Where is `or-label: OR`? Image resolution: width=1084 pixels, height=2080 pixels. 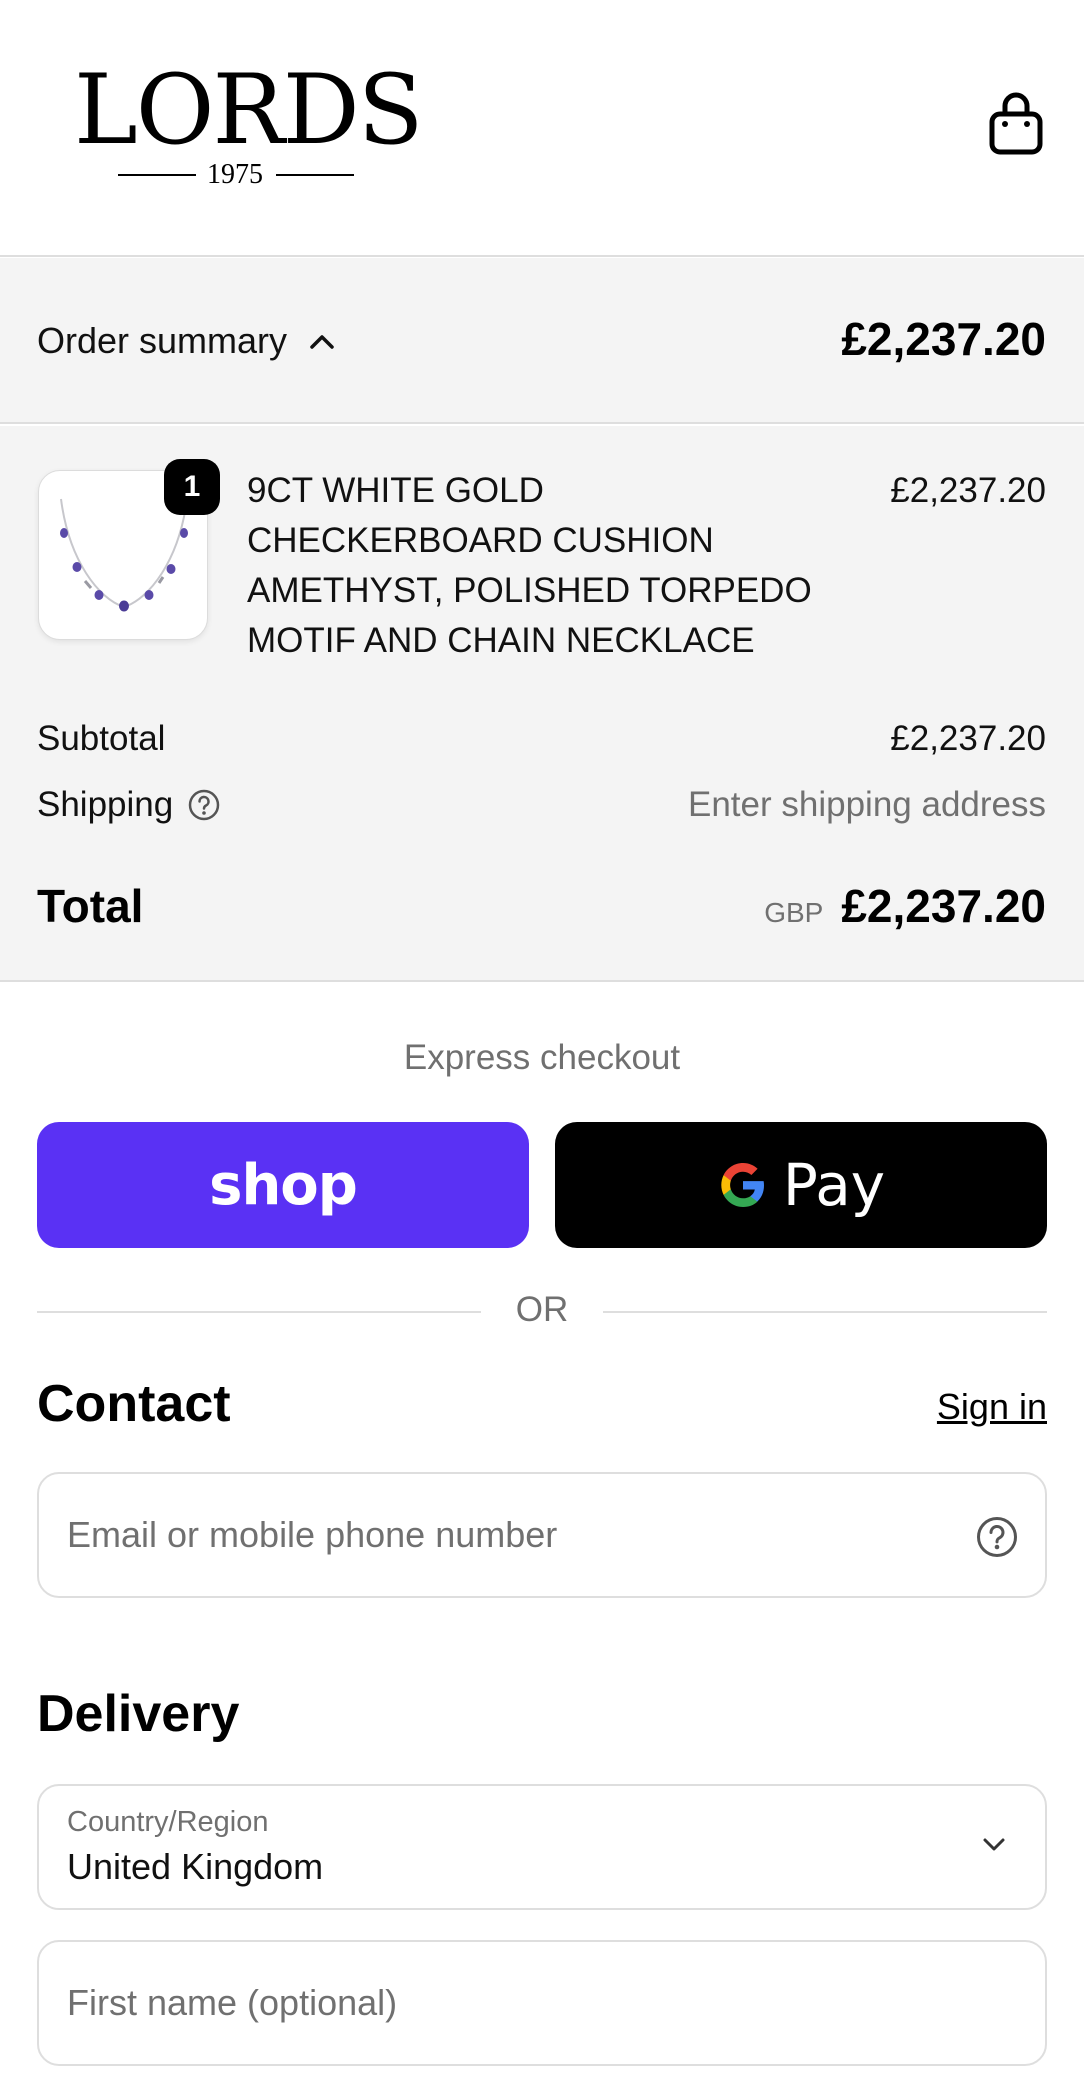 or-label: OR is located at coordinates (542, 1309).